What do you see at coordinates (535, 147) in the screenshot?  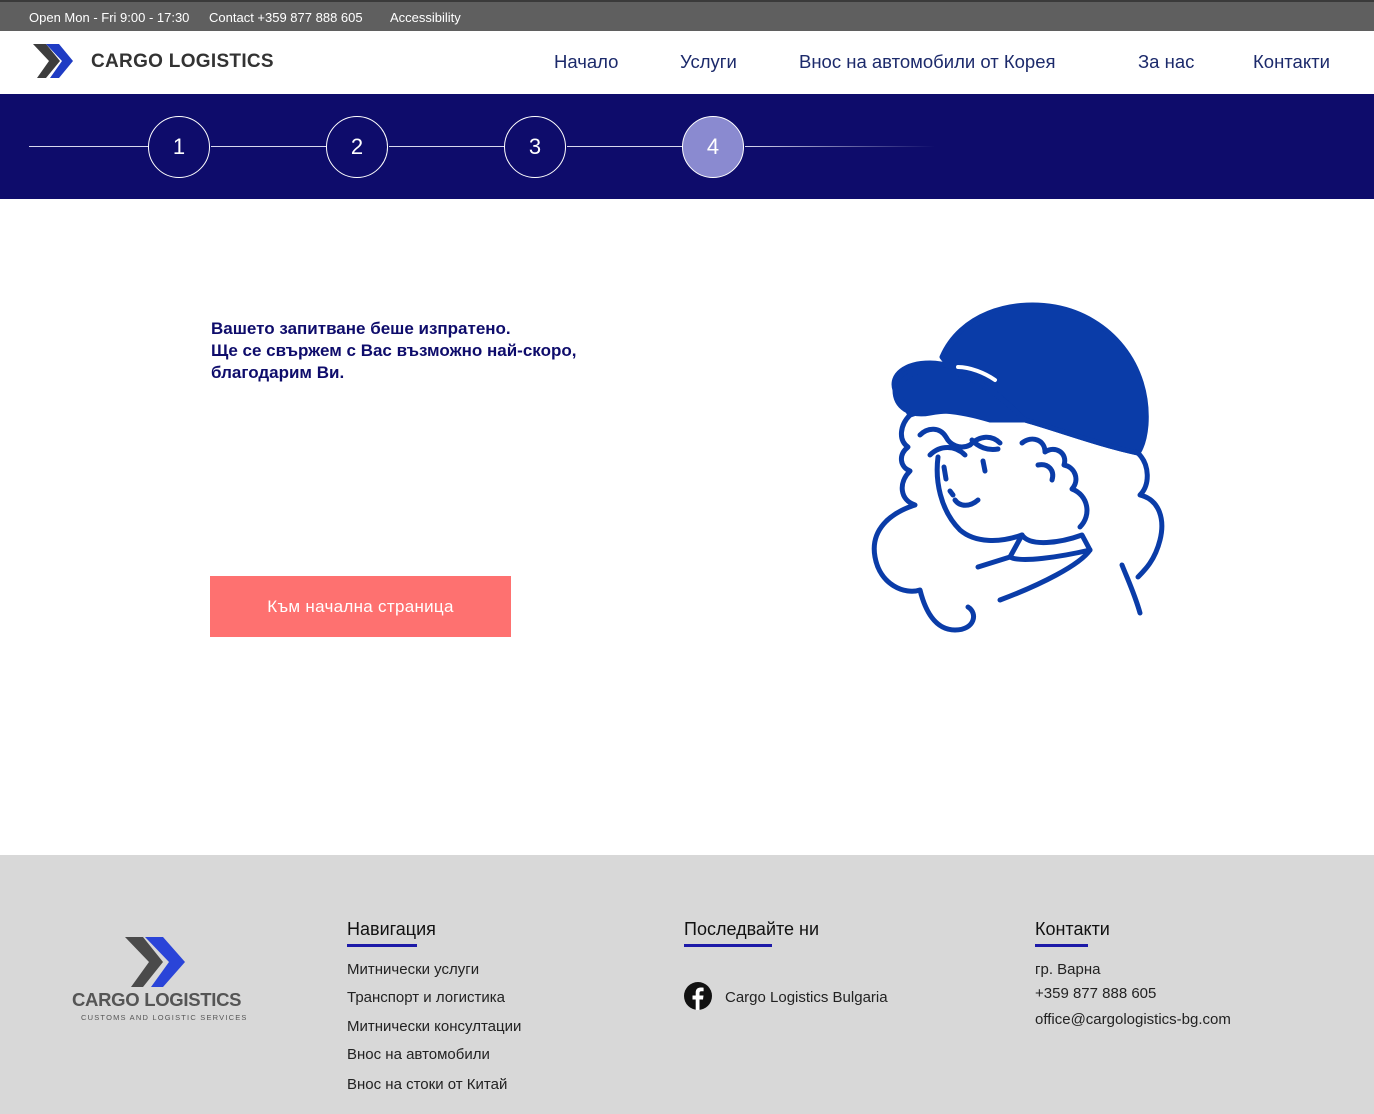 I see `step-3: 3` at bounding box center [535, 147].